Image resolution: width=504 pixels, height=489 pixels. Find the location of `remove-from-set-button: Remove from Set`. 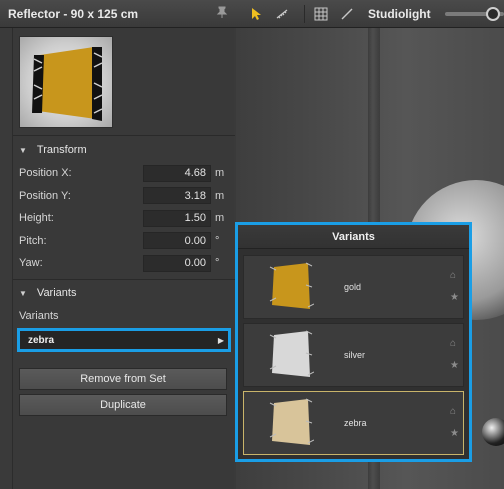

remove-from-set-button: Remove from Set is located at coordinates (123, 379).